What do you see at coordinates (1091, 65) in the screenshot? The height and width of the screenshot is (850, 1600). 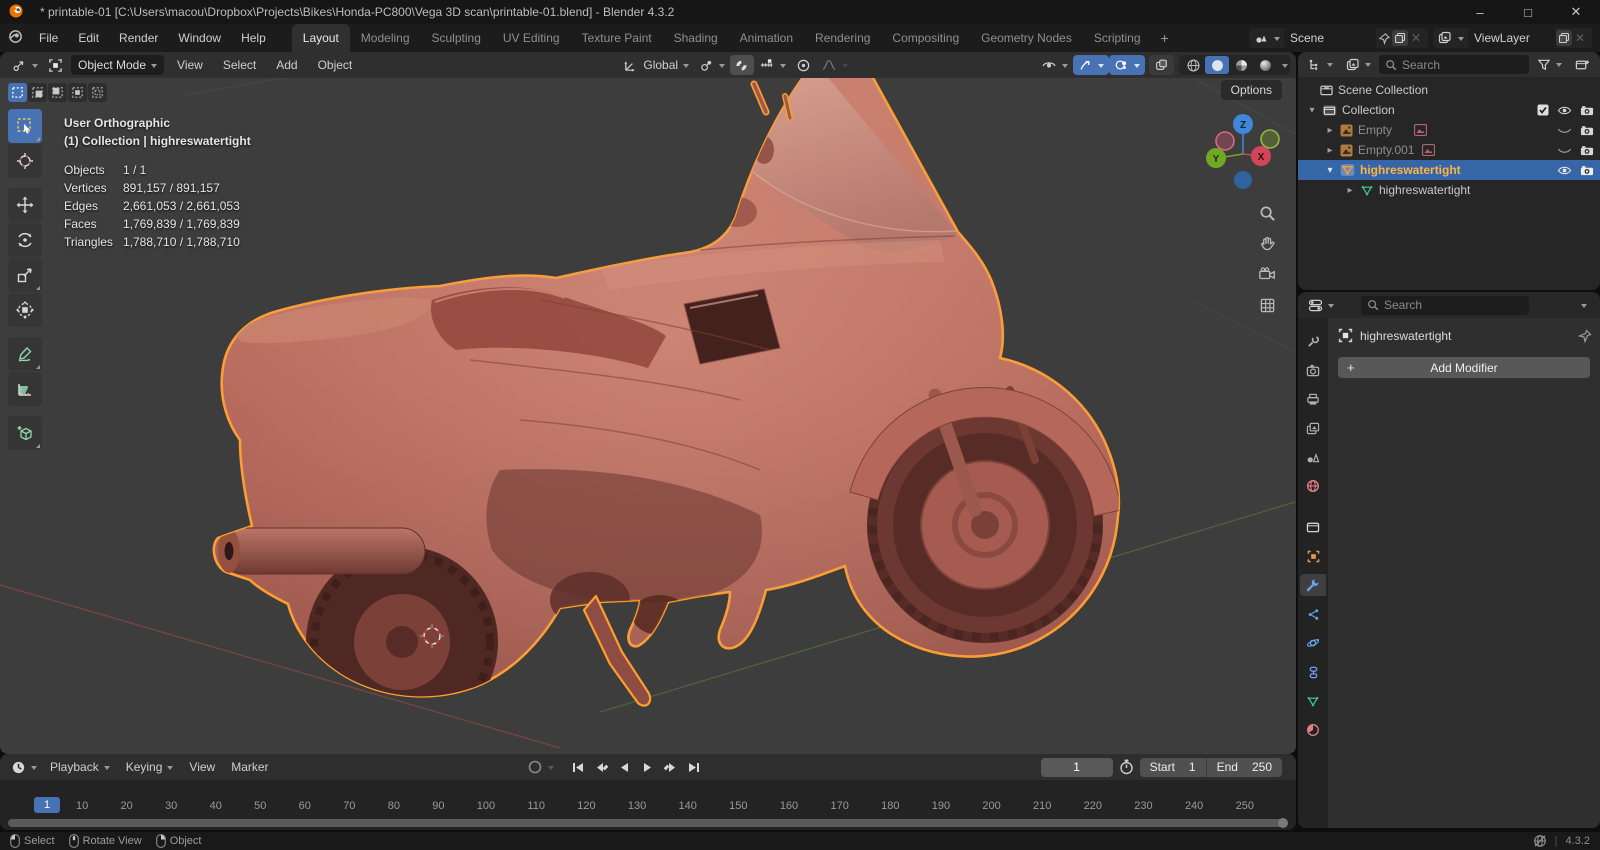 I see `gizmos-toggle` at bounding box center [1091, 65].